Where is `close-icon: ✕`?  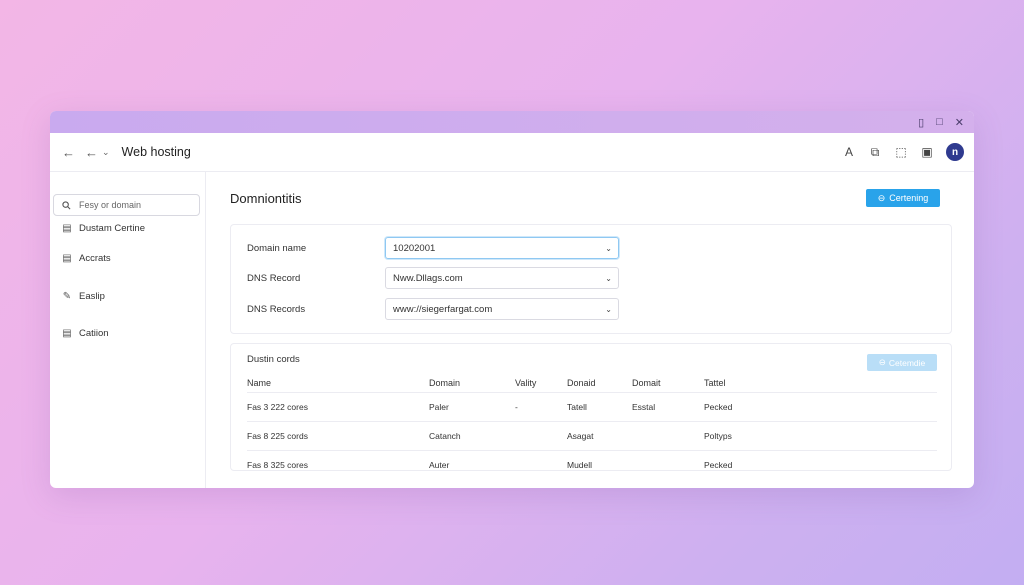 close-icon: ✕ is located at coordinates (959, 122).